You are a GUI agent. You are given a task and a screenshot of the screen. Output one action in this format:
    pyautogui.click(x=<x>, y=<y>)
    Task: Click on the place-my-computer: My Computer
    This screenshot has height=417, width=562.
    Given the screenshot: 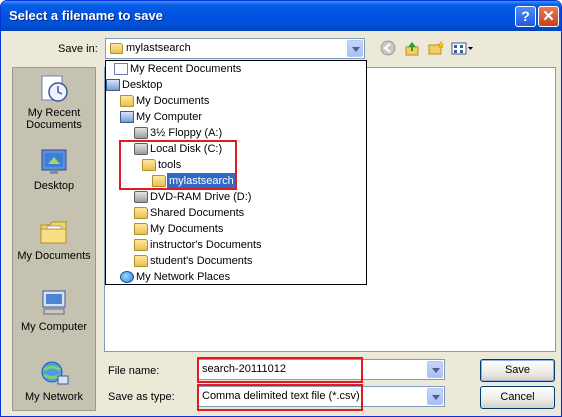 What is the action you would take?
    pyautogui.click(x=54, y=310)
    